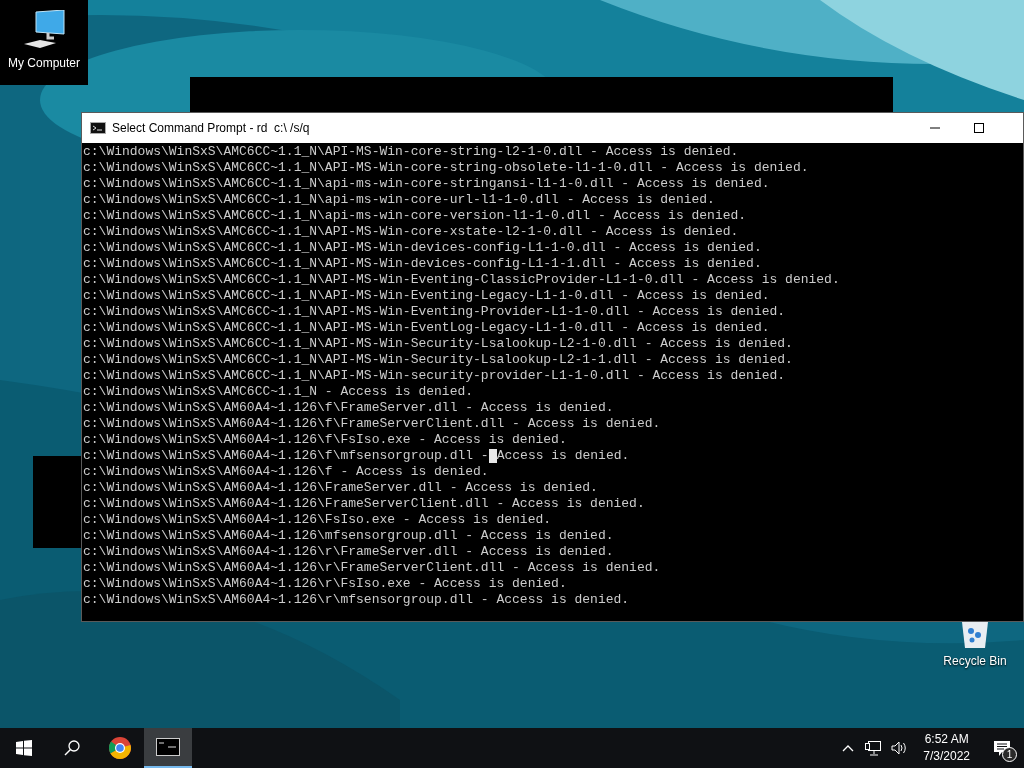  What do you see at coordinates (325, 584) in the screenshot?
I see `console-line: c:\Windows\WinSxS\AM60A4~1.126\r\FsIso.exe - Access is denied.` at bounding box center [325, 584].